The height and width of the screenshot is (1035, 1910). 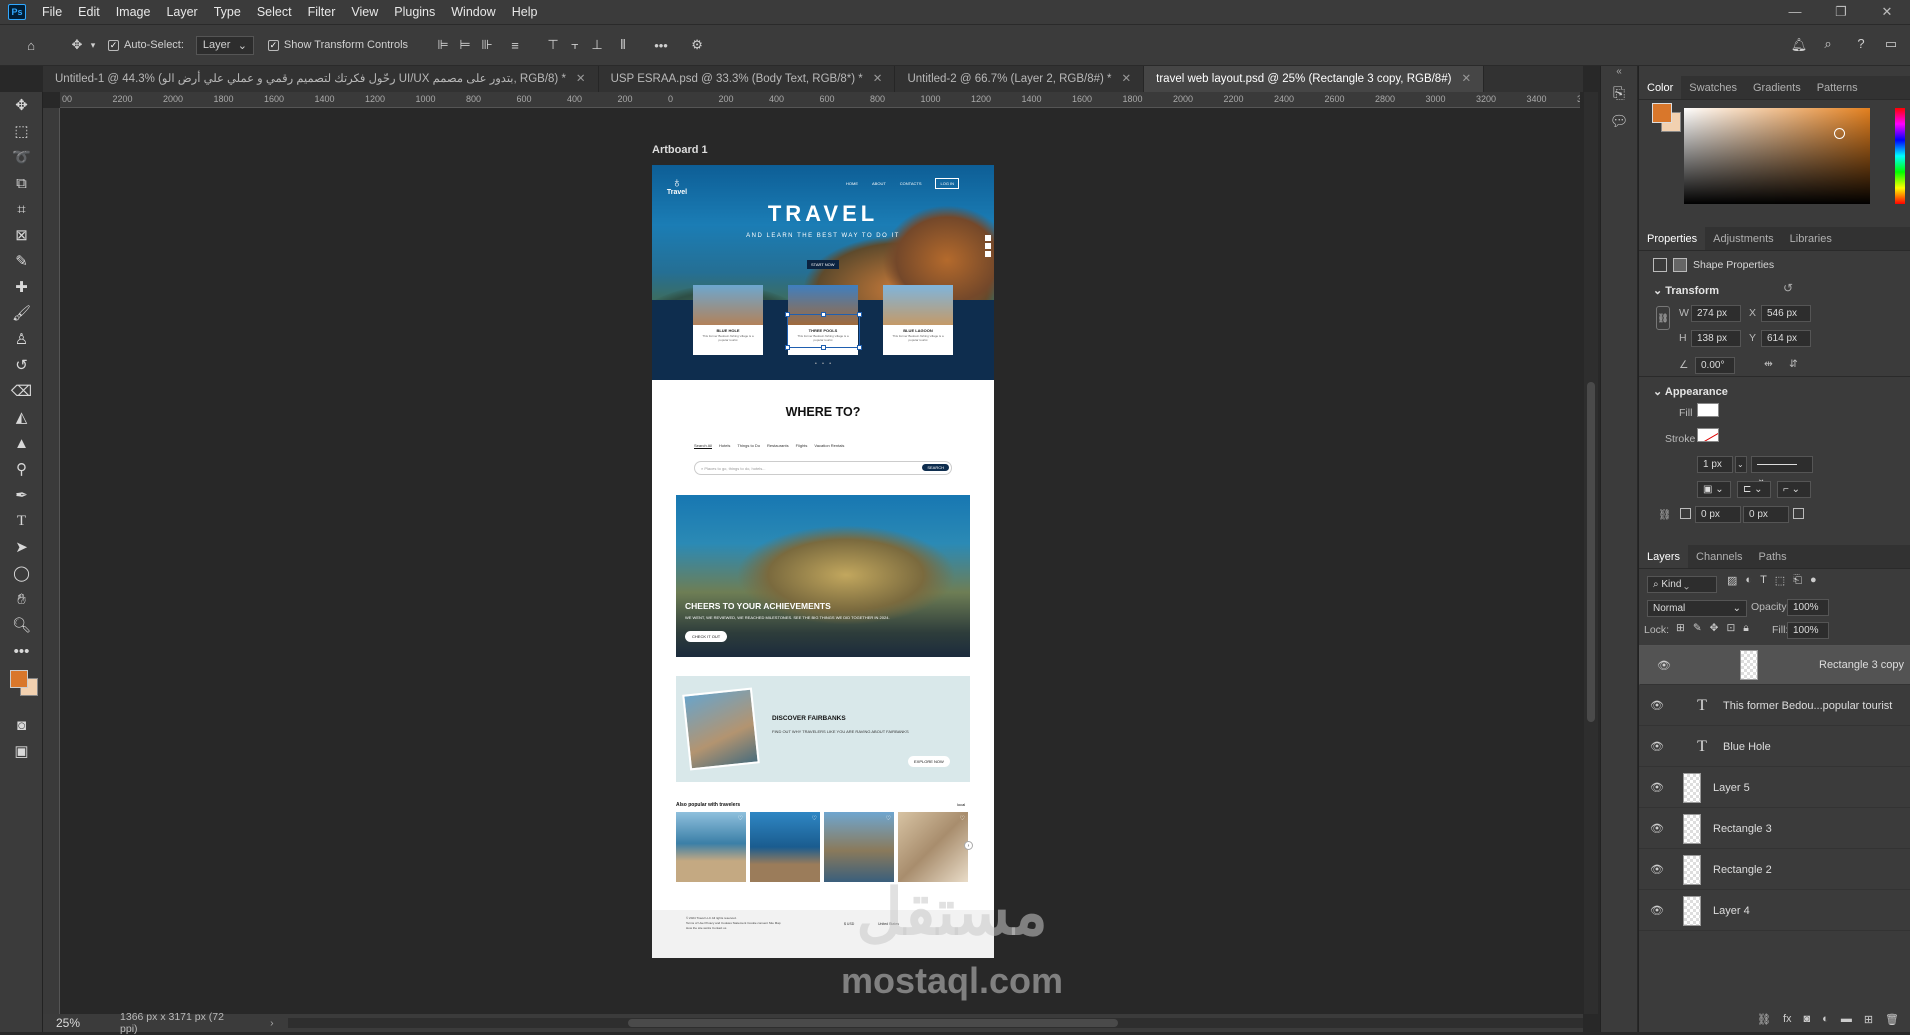 What do you see at coordinates (21, 391) in the screenshot?
I see `eraser-tool-icon: ⌫` at bounding box center [21, 391].